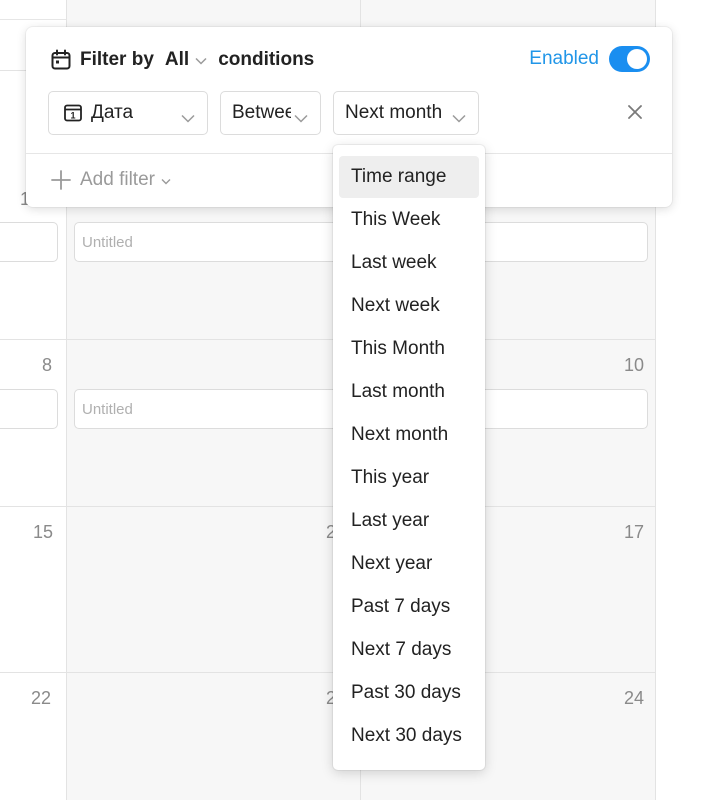 The width and height of the screenshot is (707, 800). I want to click on day-number: 10, so click(633, 365).